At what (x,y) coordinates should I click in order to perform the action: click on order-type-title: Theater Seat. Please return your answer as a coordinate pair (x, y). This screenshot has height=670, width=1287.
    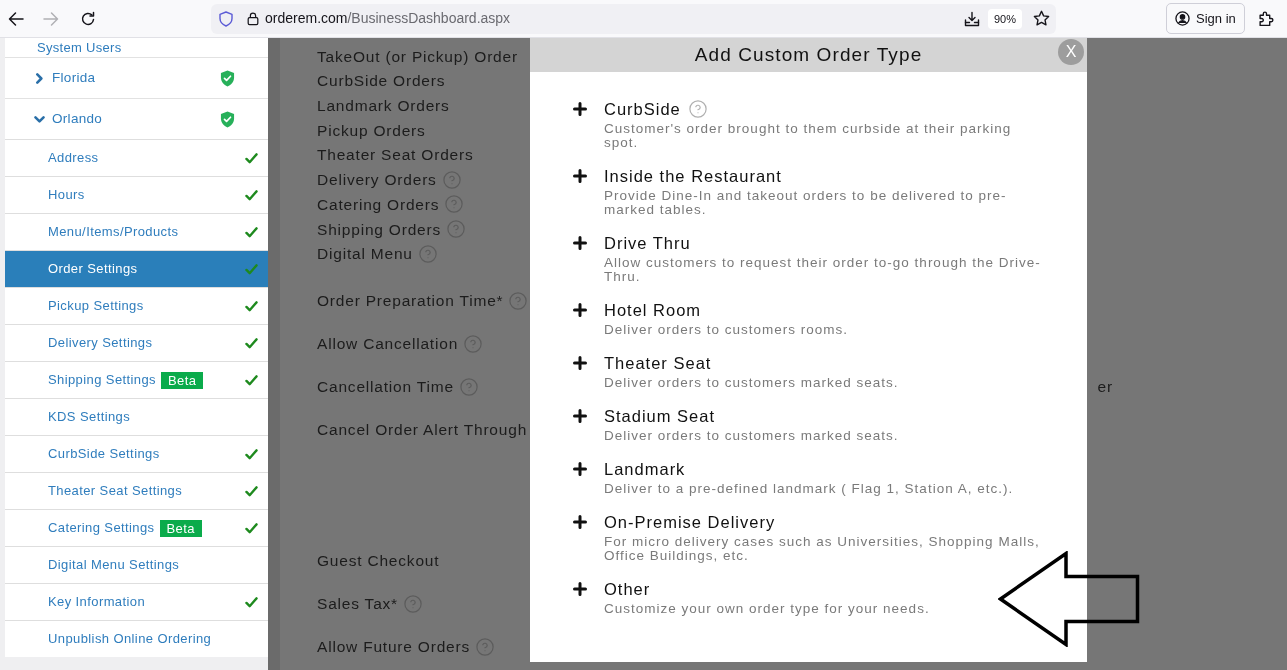
    Looking at the image, I should click on (658, 363).